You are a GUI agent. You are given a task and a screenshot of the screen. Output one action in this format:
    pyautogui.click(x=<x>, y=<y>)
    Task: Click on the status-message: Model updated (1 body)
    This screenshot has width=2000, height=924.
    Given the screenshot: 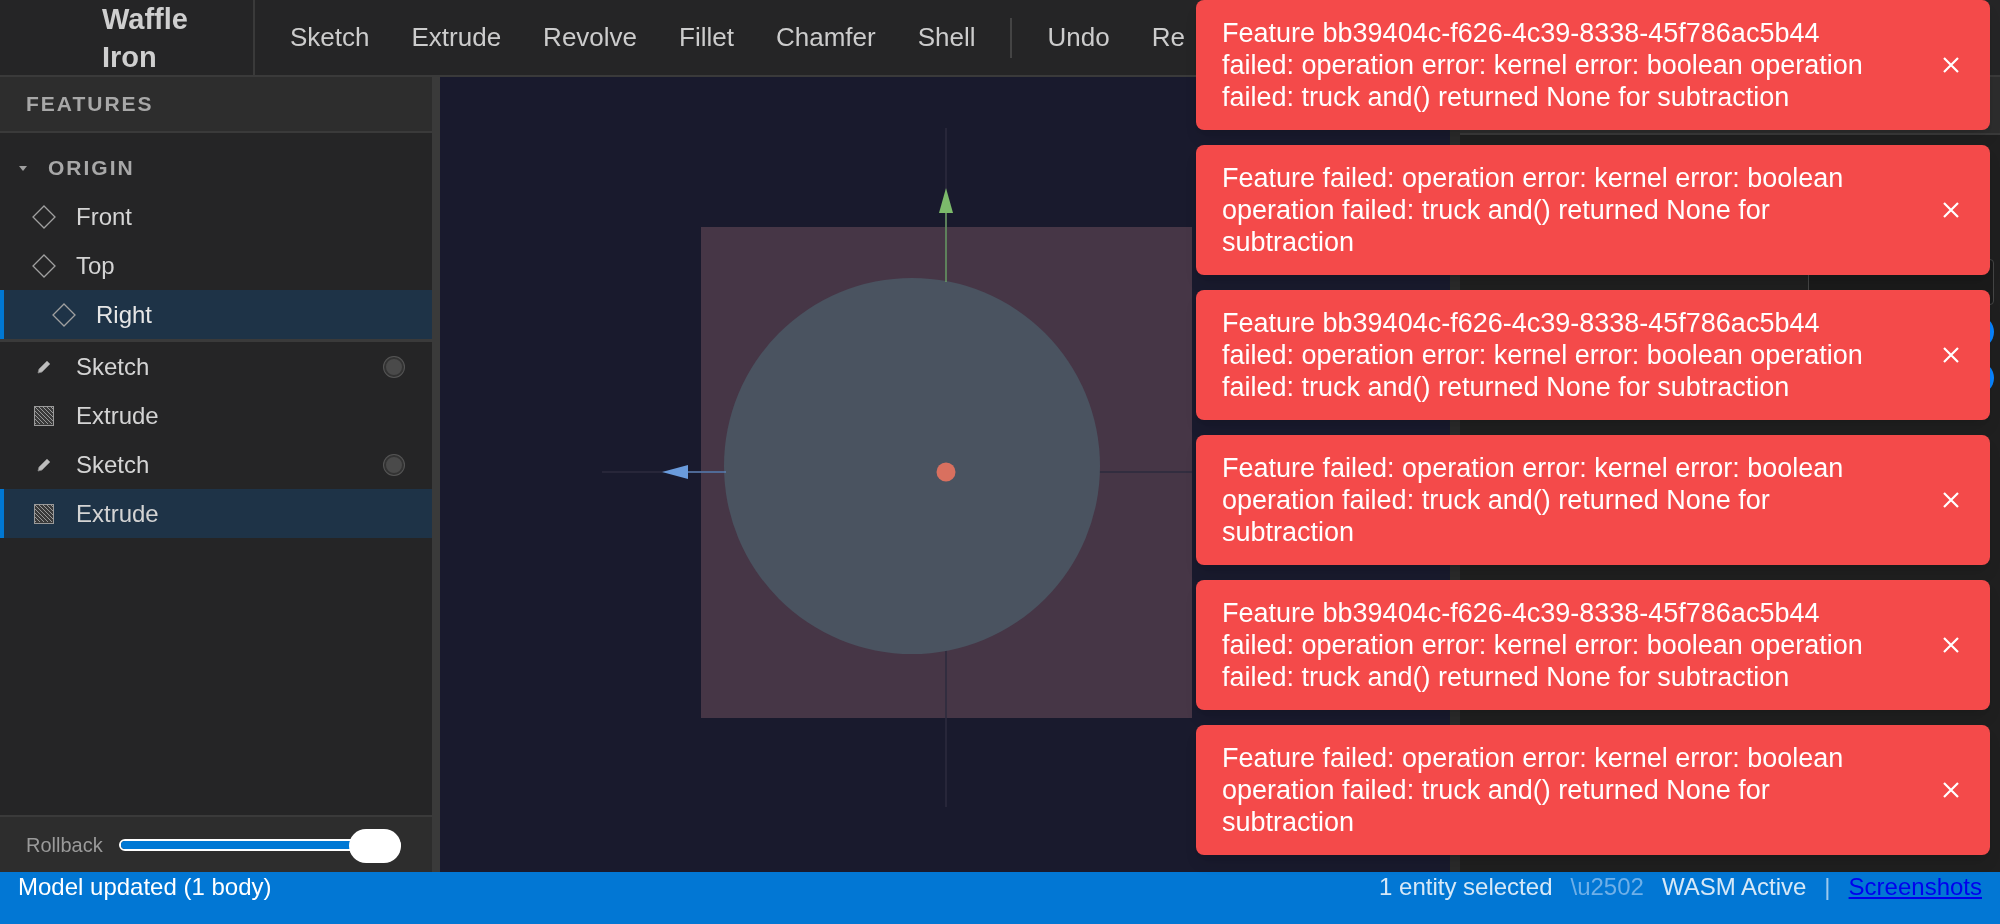 What is the action you would take?
    pyautogui.click(x=145, y=887)
    